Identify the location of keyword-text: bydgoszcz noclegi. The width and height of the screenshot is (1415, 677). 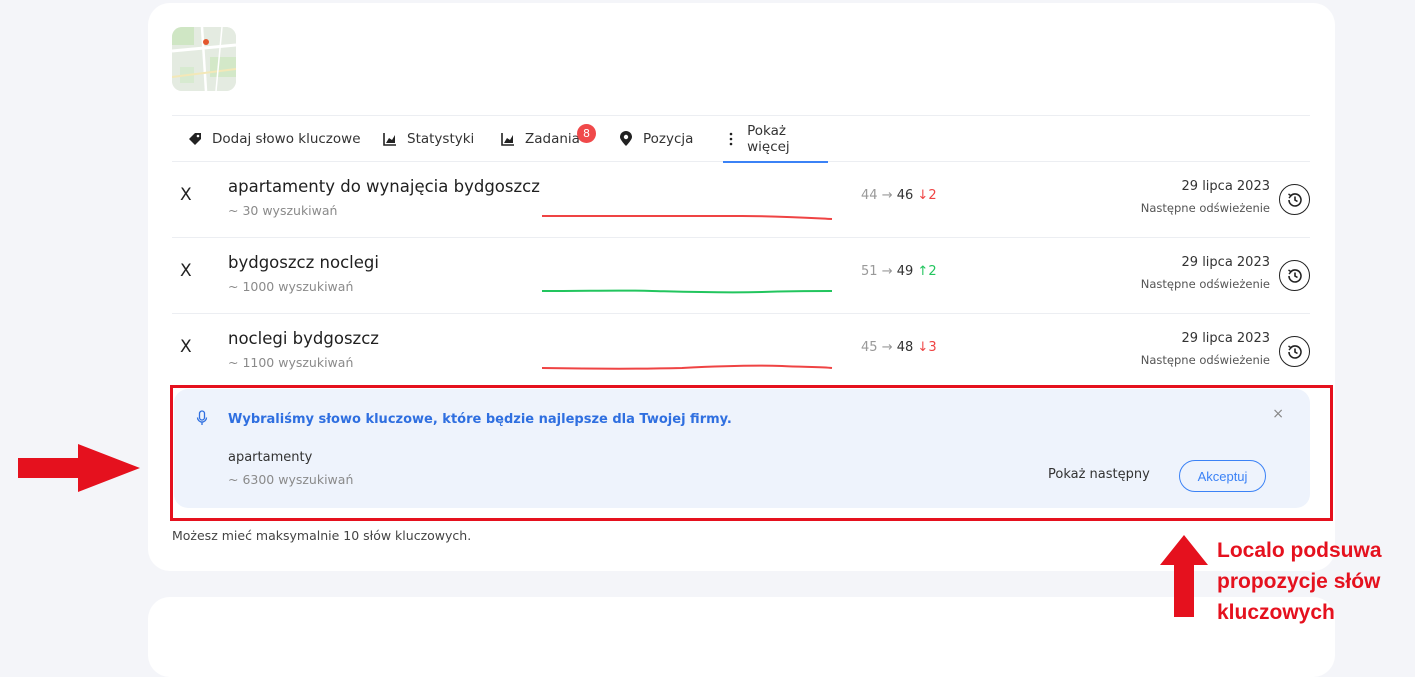
(303, 262).